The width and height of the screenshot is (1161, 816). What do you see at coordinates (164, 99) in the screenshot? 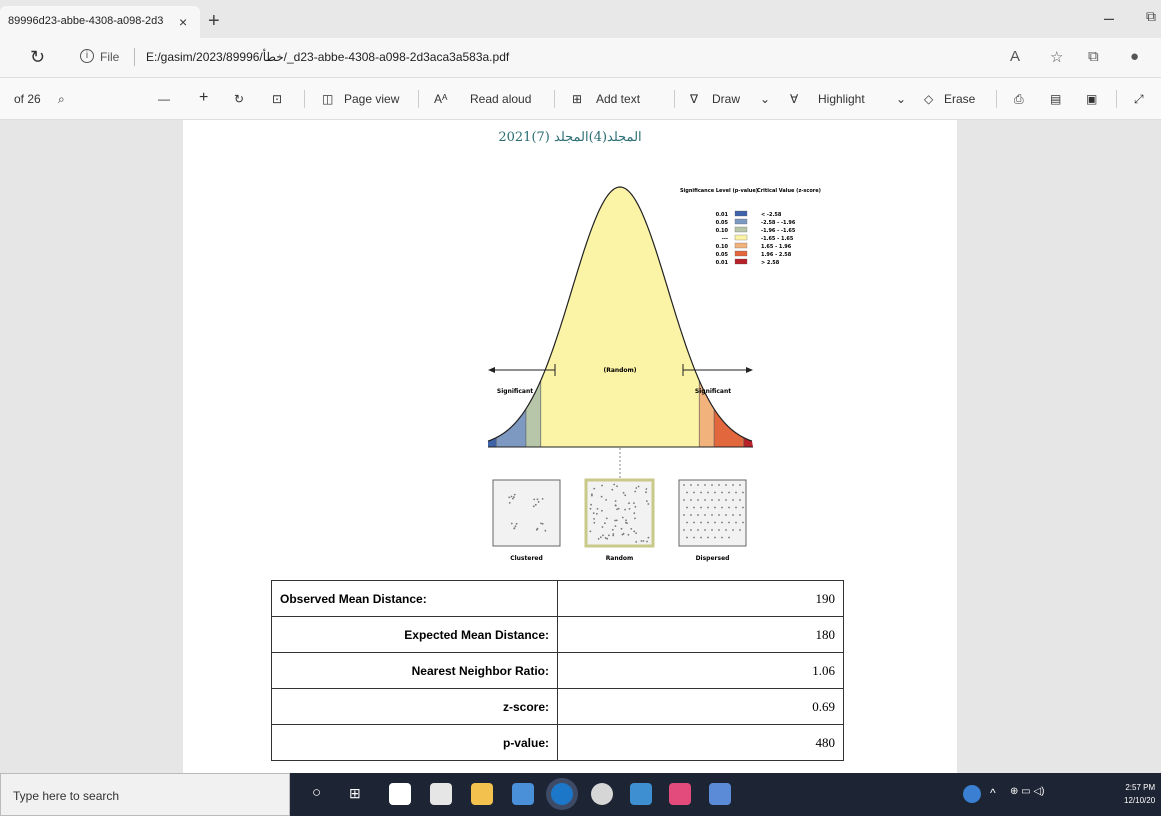
I see `zoom-out-button: —` at bounding box center [164, 99].